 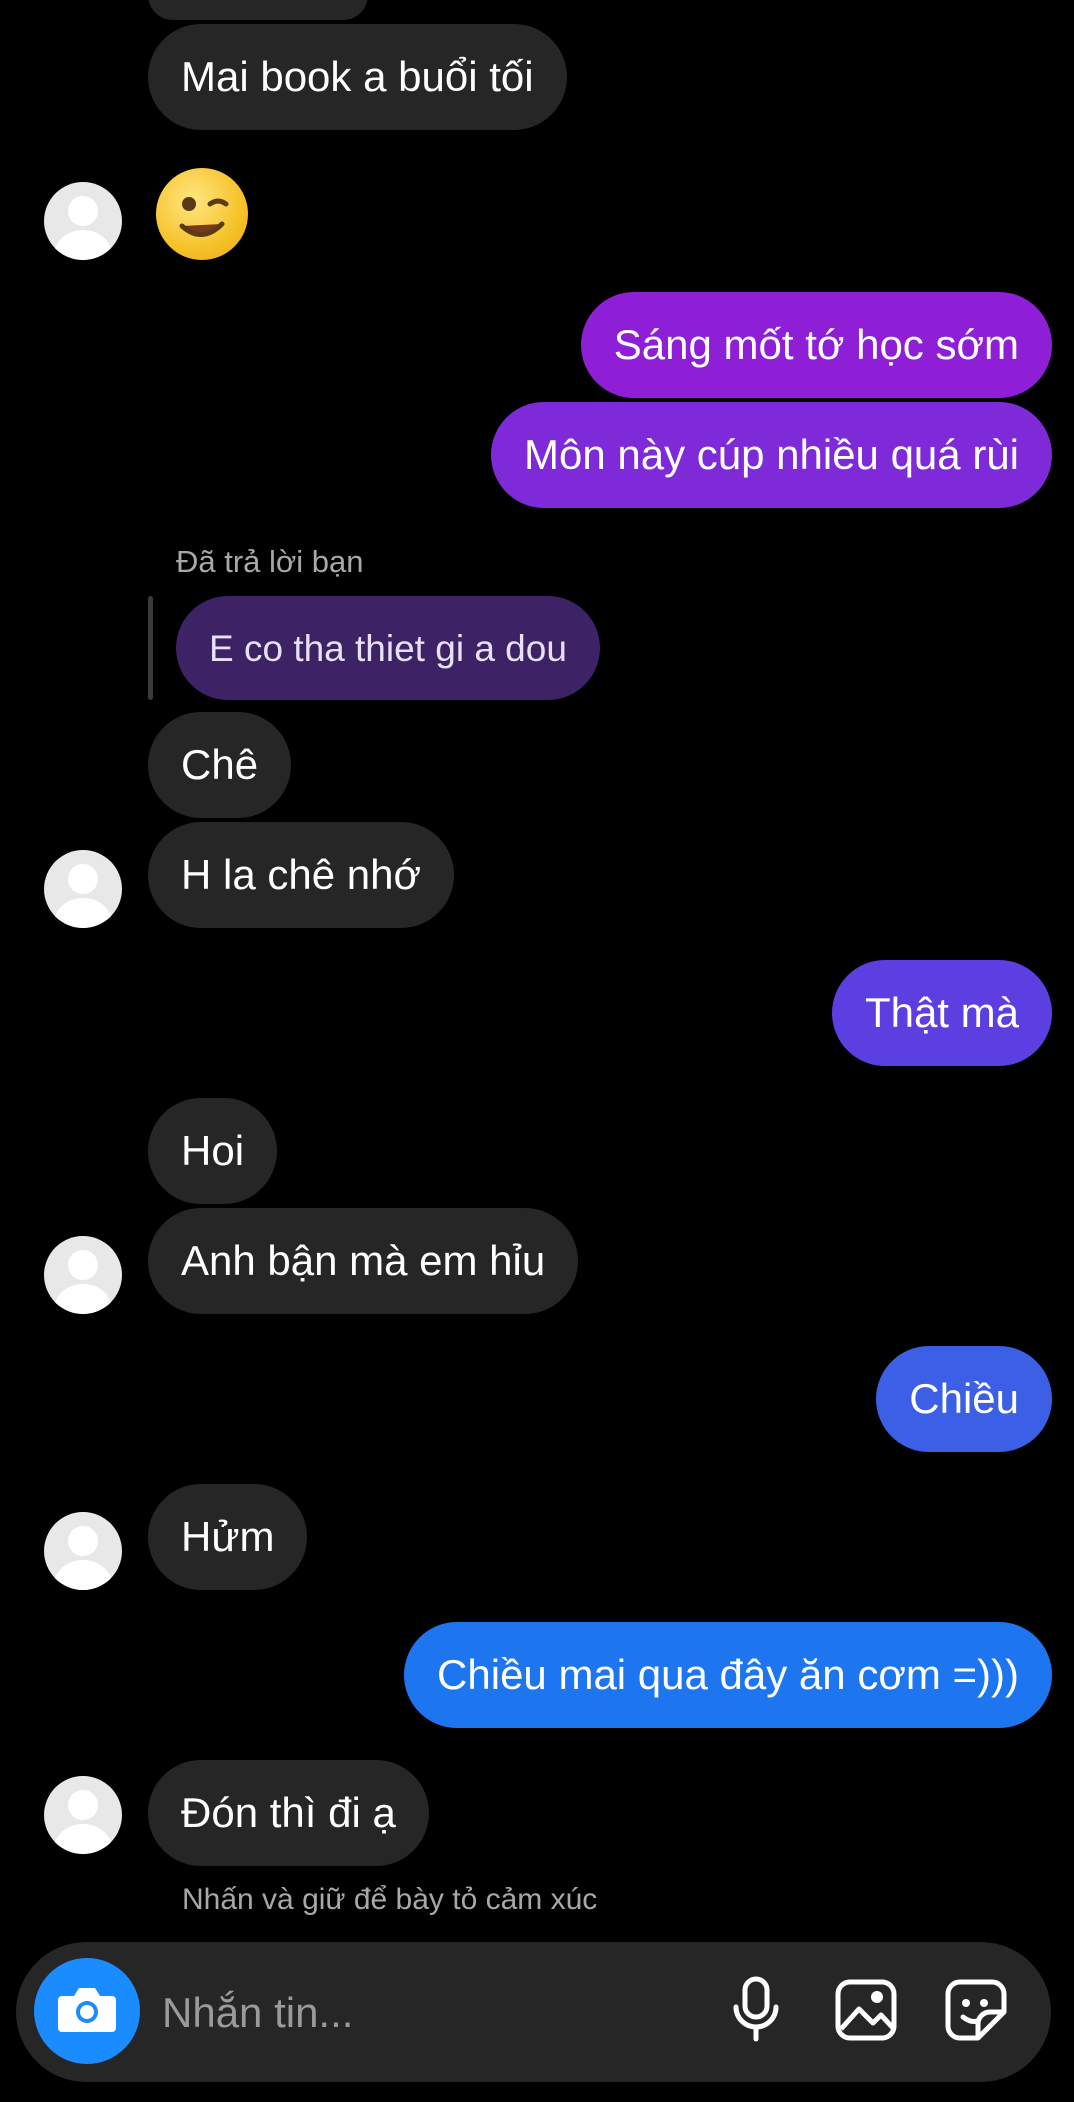 I want to click on message-bubble: Đón thì đi ạ, so click(x=288, y=1813).